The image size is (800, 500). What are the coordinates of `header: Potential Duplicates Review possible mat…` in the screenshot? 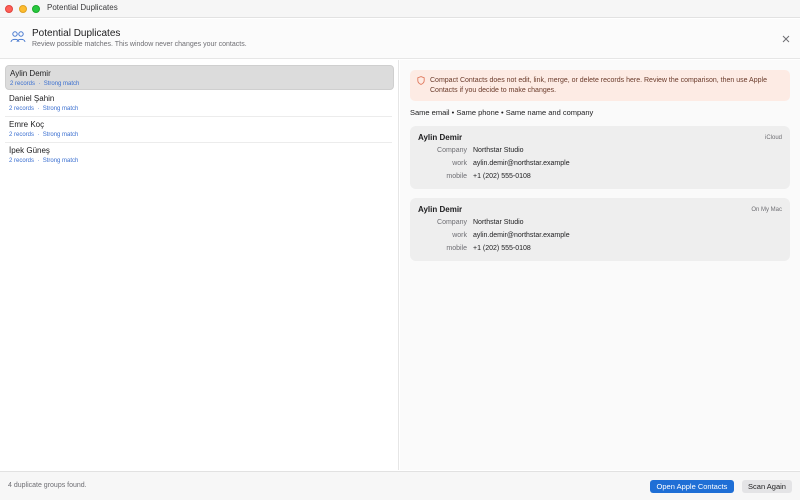 It's located at (400, 39).